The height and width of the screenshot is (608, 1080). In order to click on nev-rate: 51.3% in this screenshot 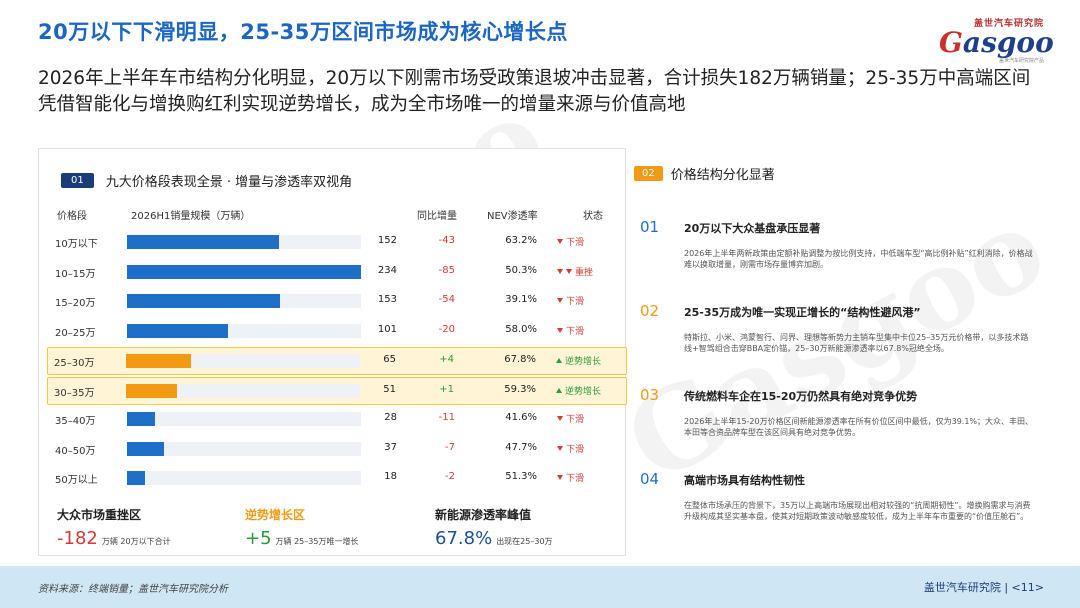, I will do `click(521, 476)`.